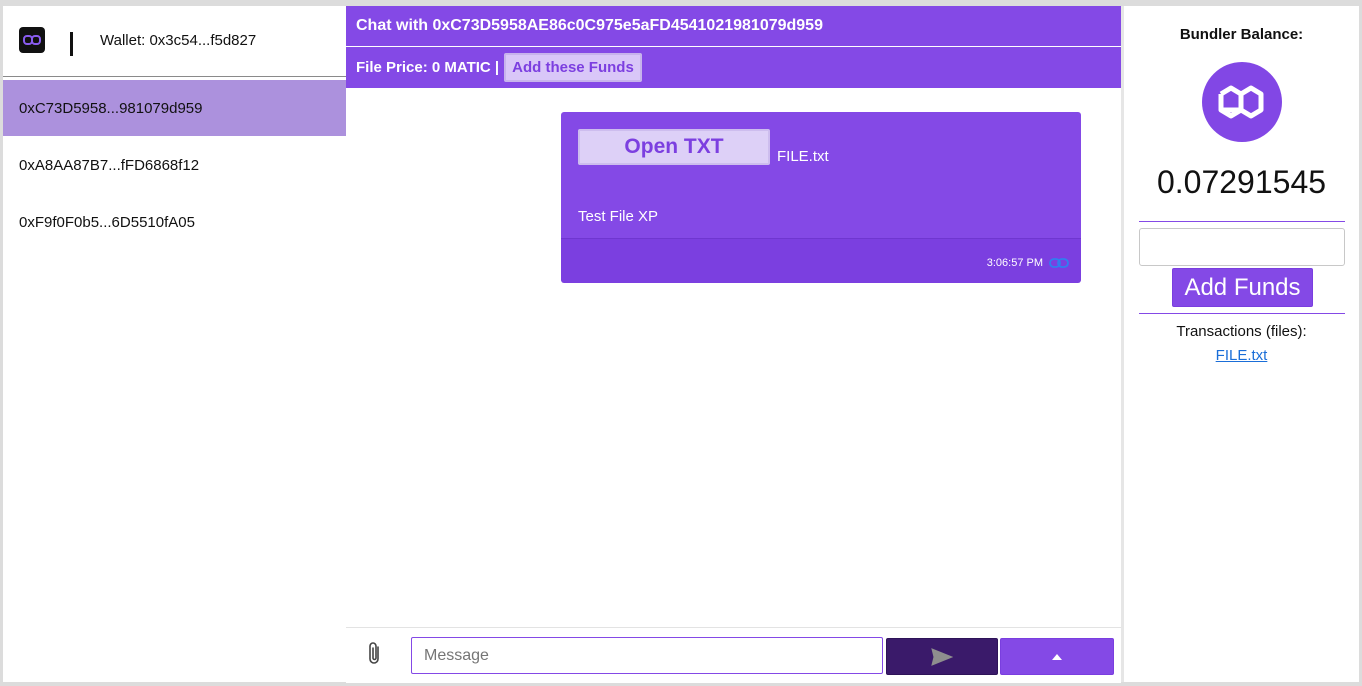 The width and height of the screenshot is (1362, 686). I want to click on caret-up-icon, so click(1057, 656).